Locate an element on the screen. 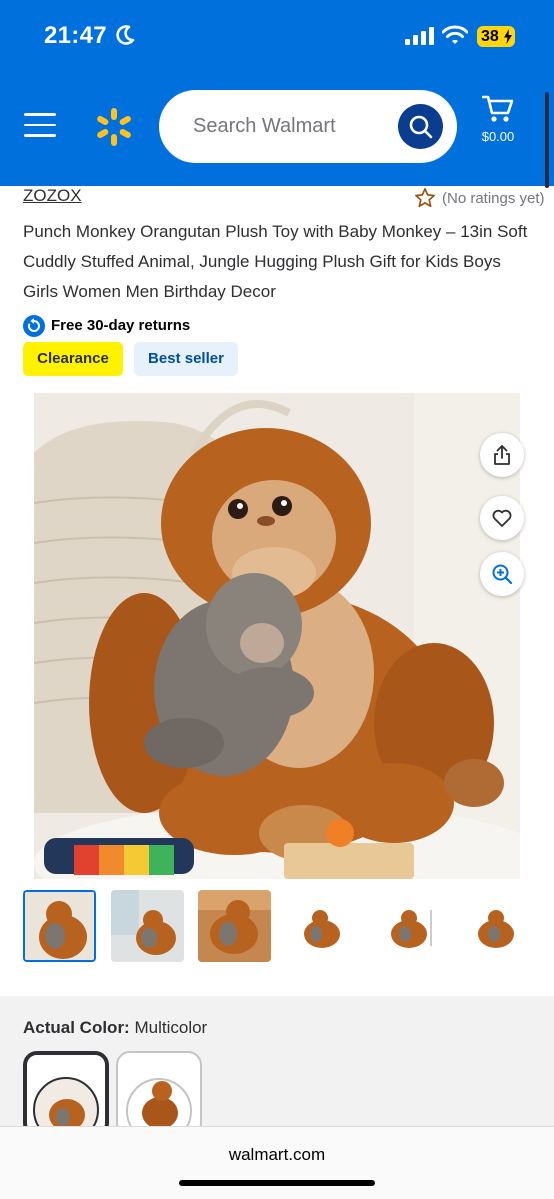  favorite-button is located at coordinates (502, 518).